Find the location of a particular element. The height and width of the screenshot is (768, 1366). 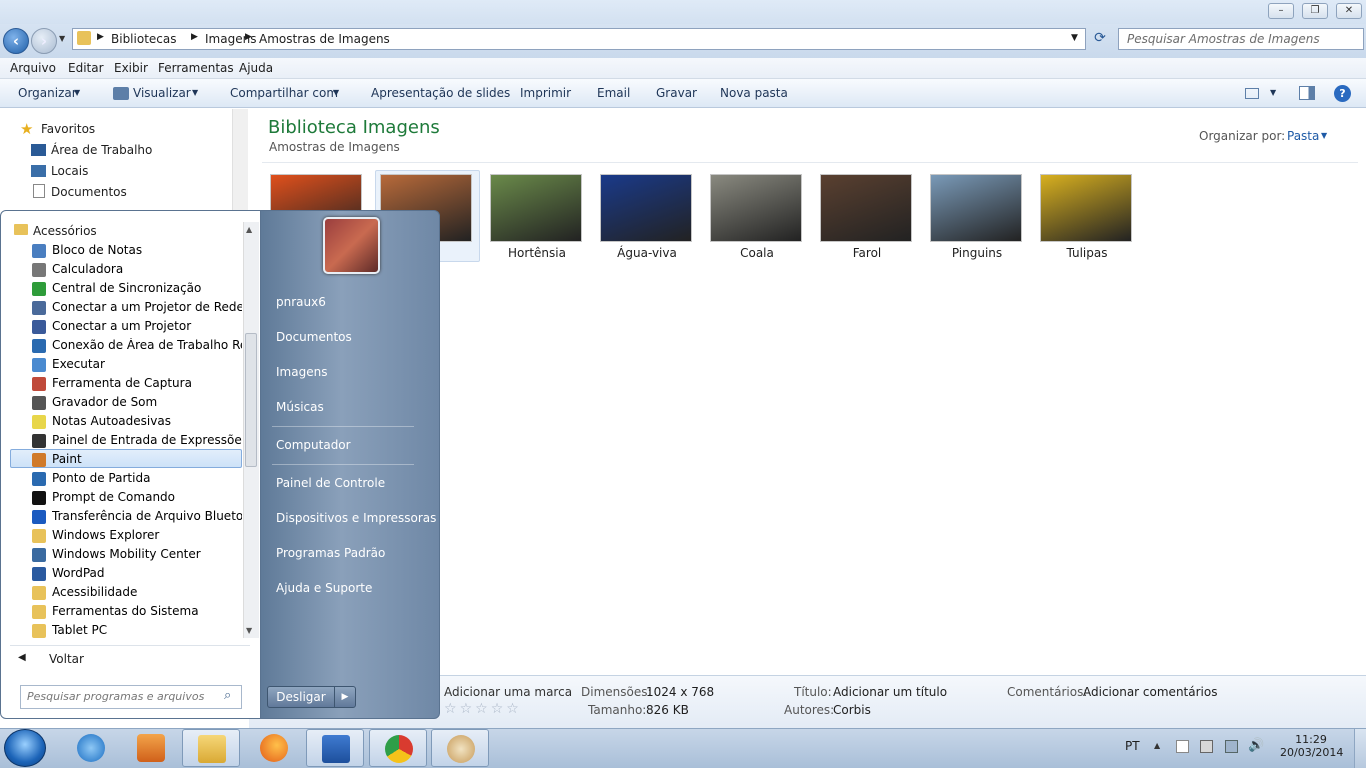

menu-ferramentas: Ferramentas is located at coordinates (196, 68).